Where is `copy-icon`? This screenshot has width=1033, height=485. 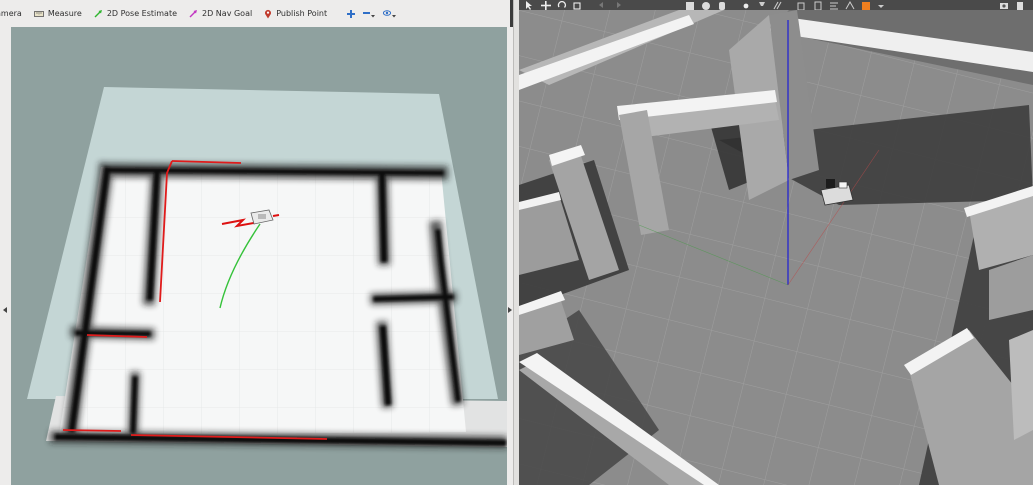
copy-icon is located at coordinates (801, 6).